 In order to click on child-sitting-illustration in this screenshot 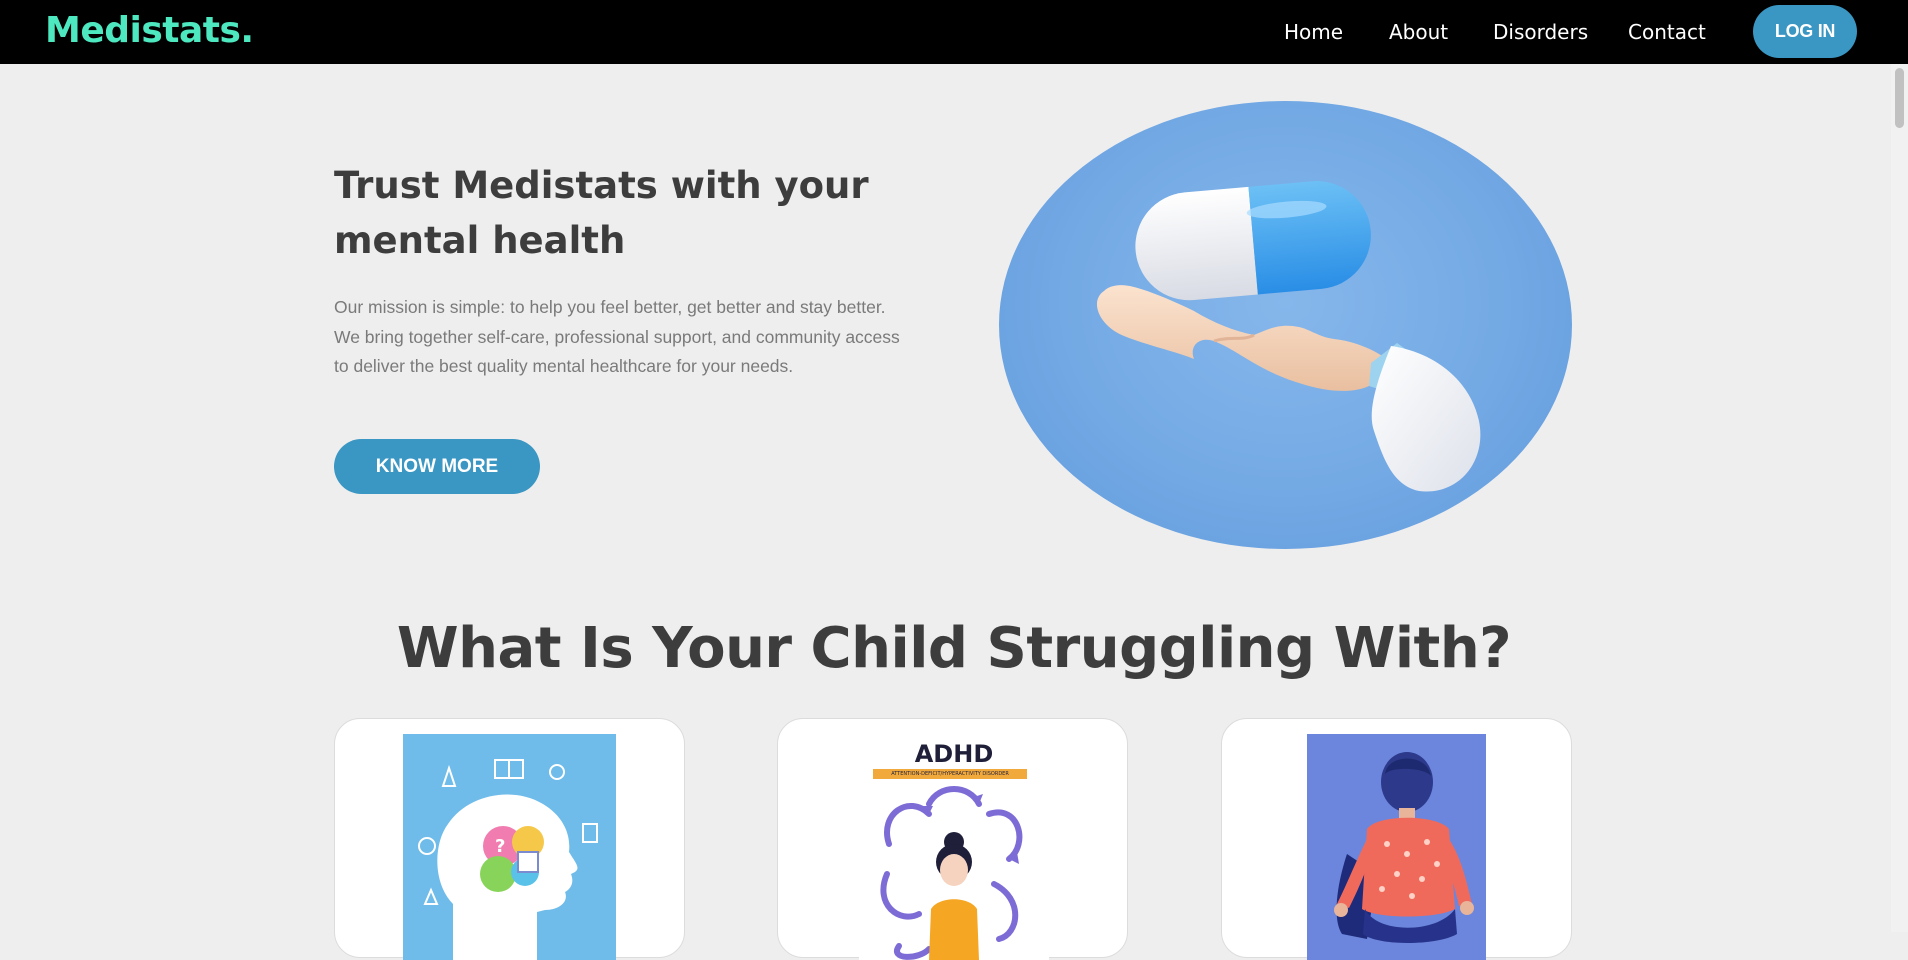, I will do `click(1404, 847)`.